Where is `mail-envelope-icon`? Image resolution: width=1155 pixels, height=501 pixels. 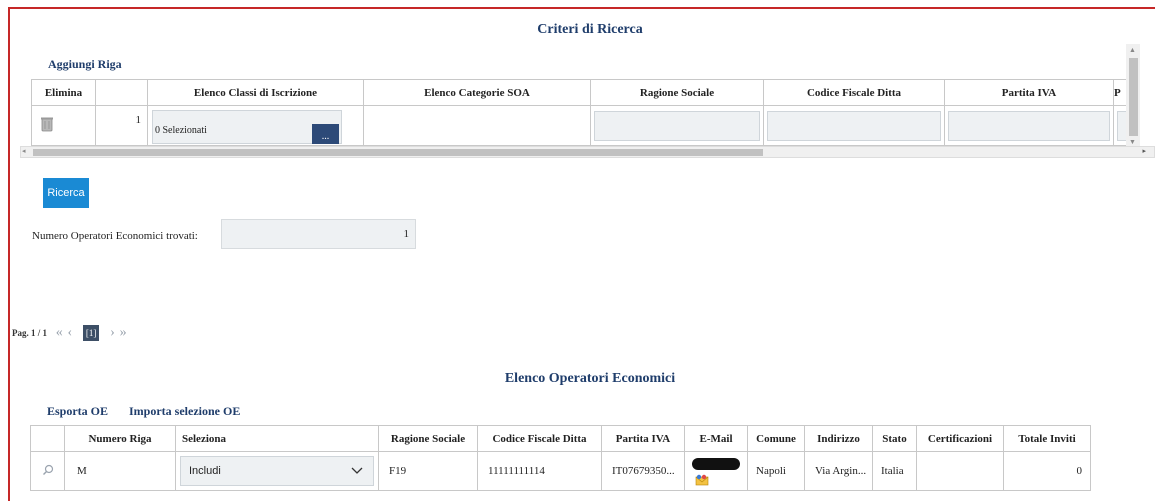
mail-envelope-icon is located at coordinates (702, 480).